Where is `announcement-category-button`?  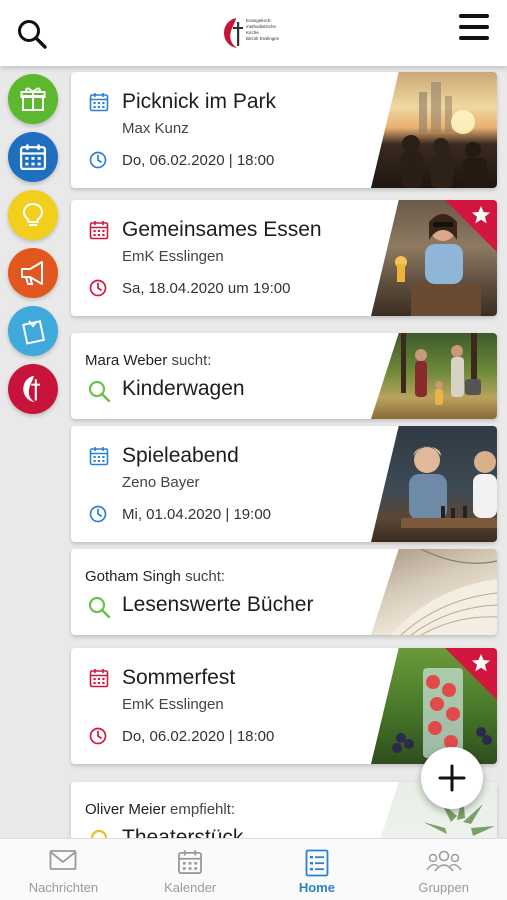 announcement-category-button is located at coordinates (33, 273).